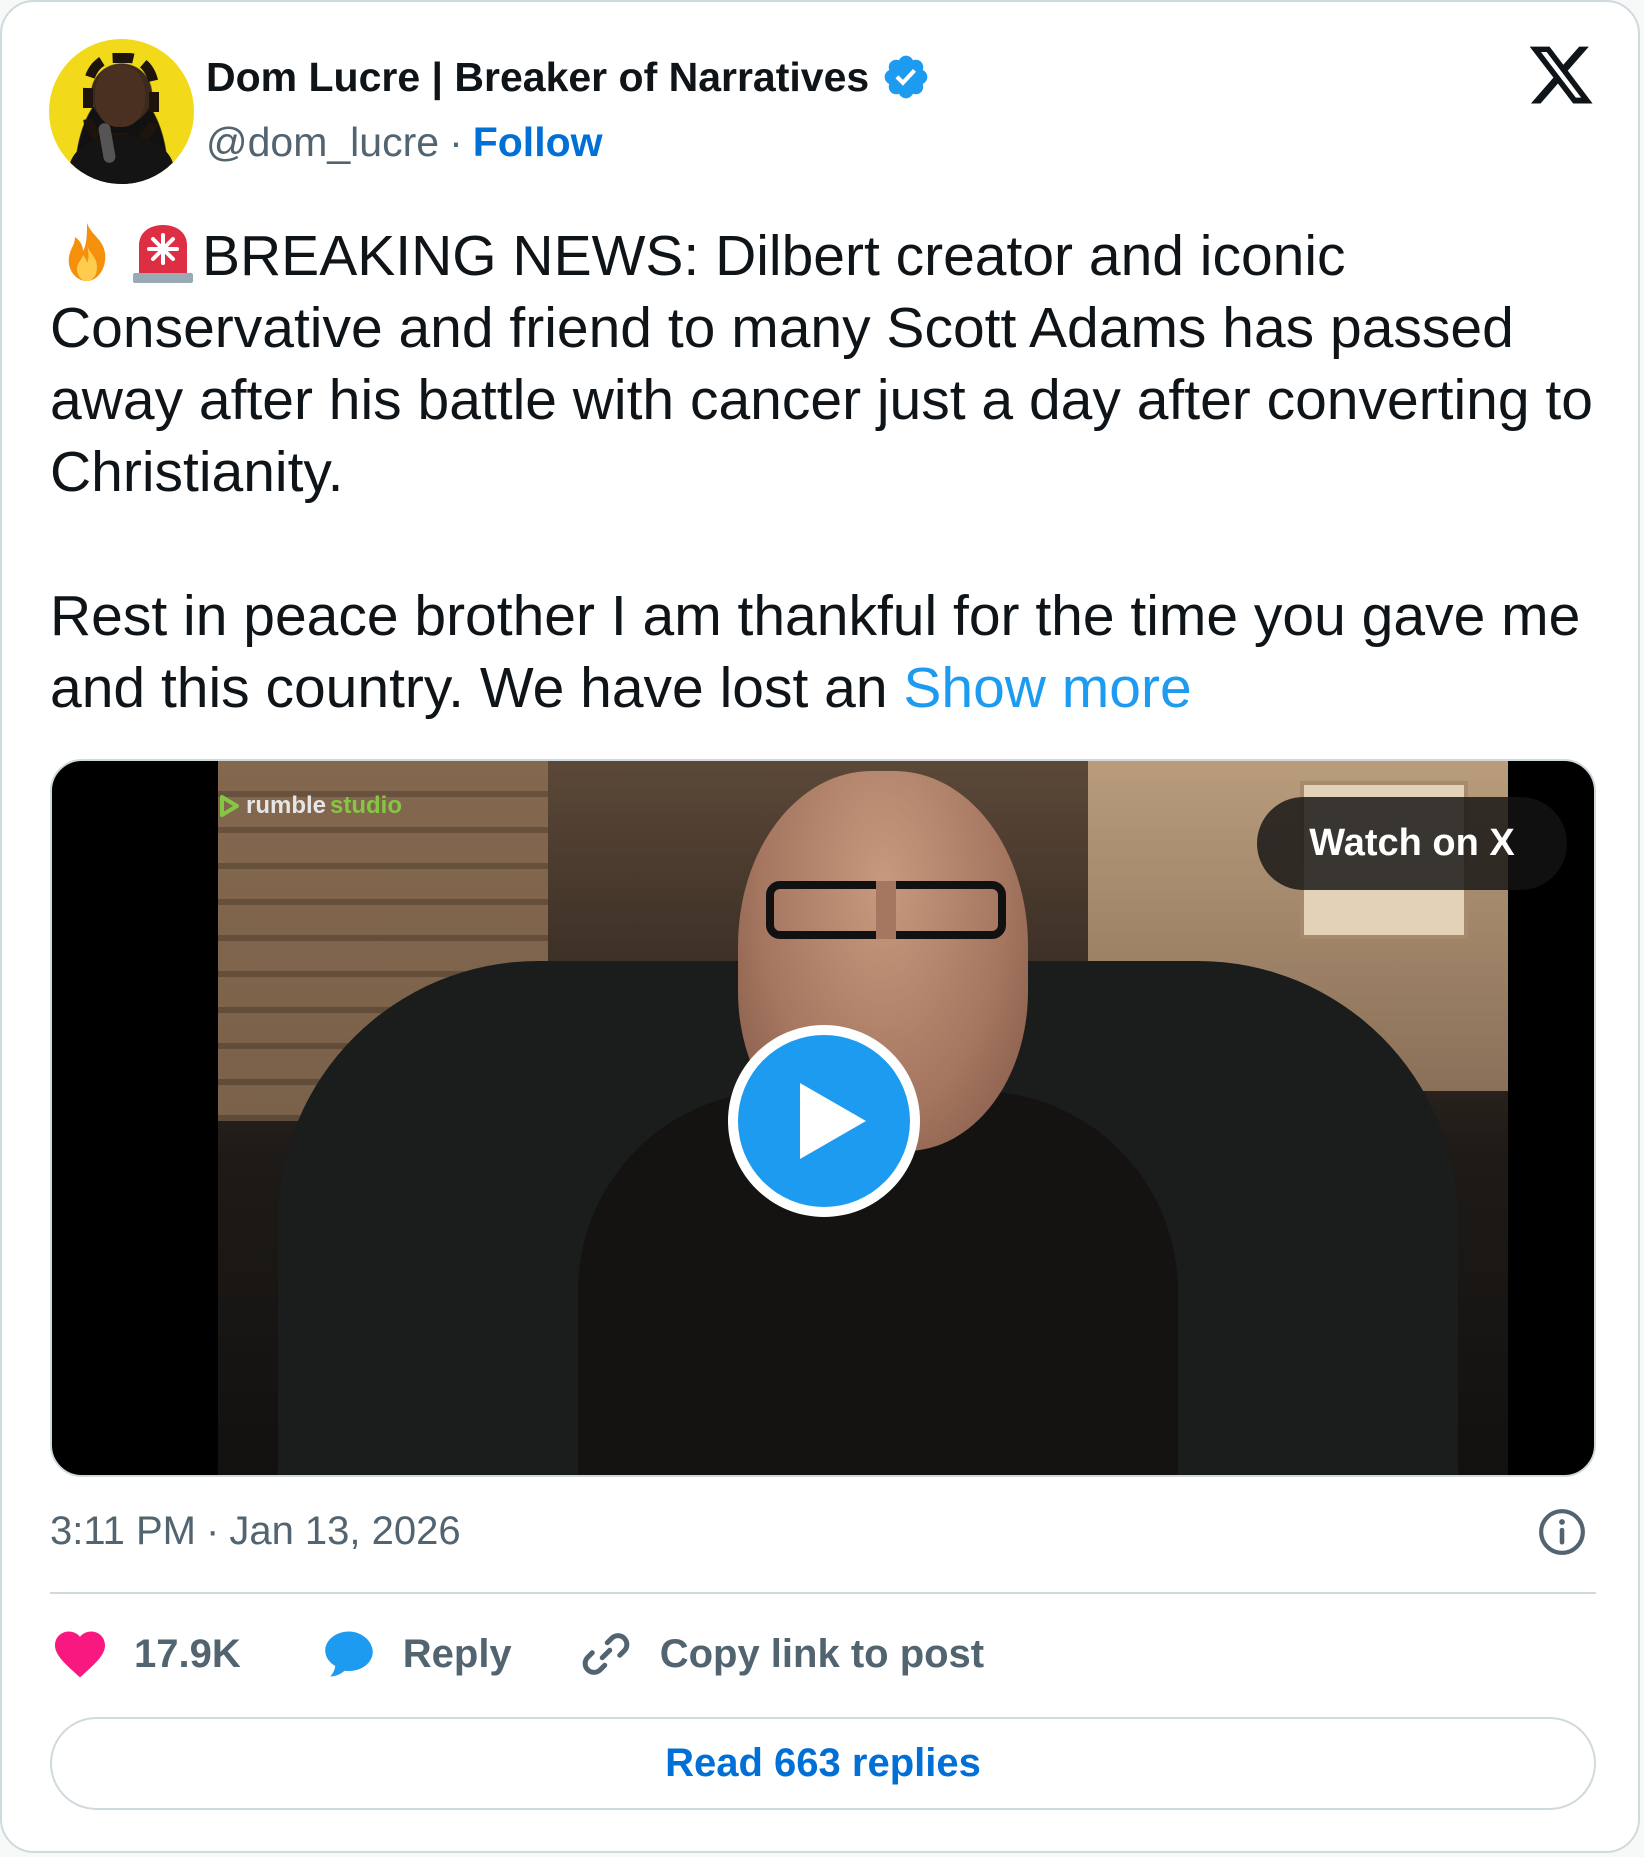 The image size is (1644, 1857). Describe the element at coordinates (229, 806) in the screenshot. I see `rumble-play-icon` at that location.